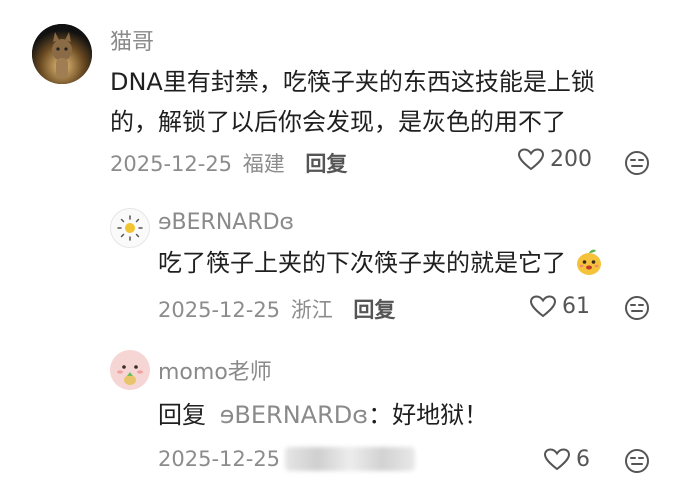 The width and height of the screenshot is (690, 479). I want to click on avatar-momo, so click(130, 370).